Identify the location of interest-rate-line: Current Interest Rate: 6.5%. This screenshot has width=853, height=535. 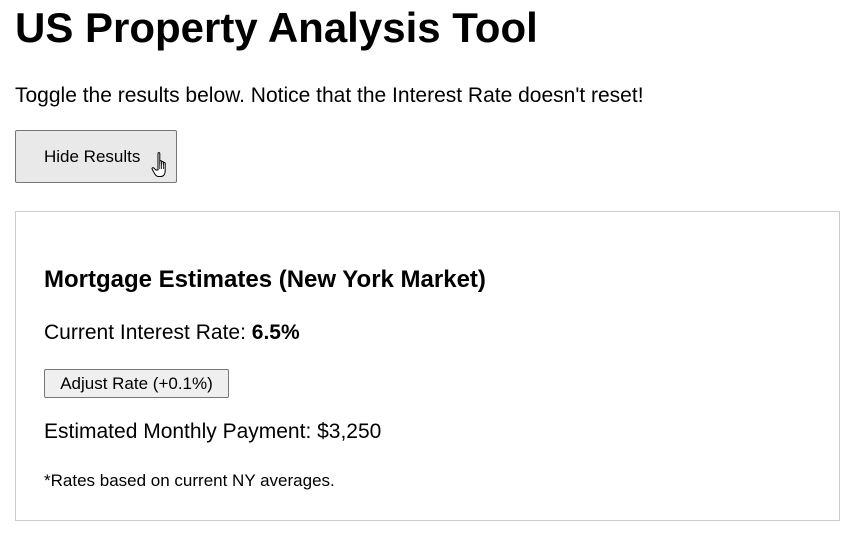
(172, 333).